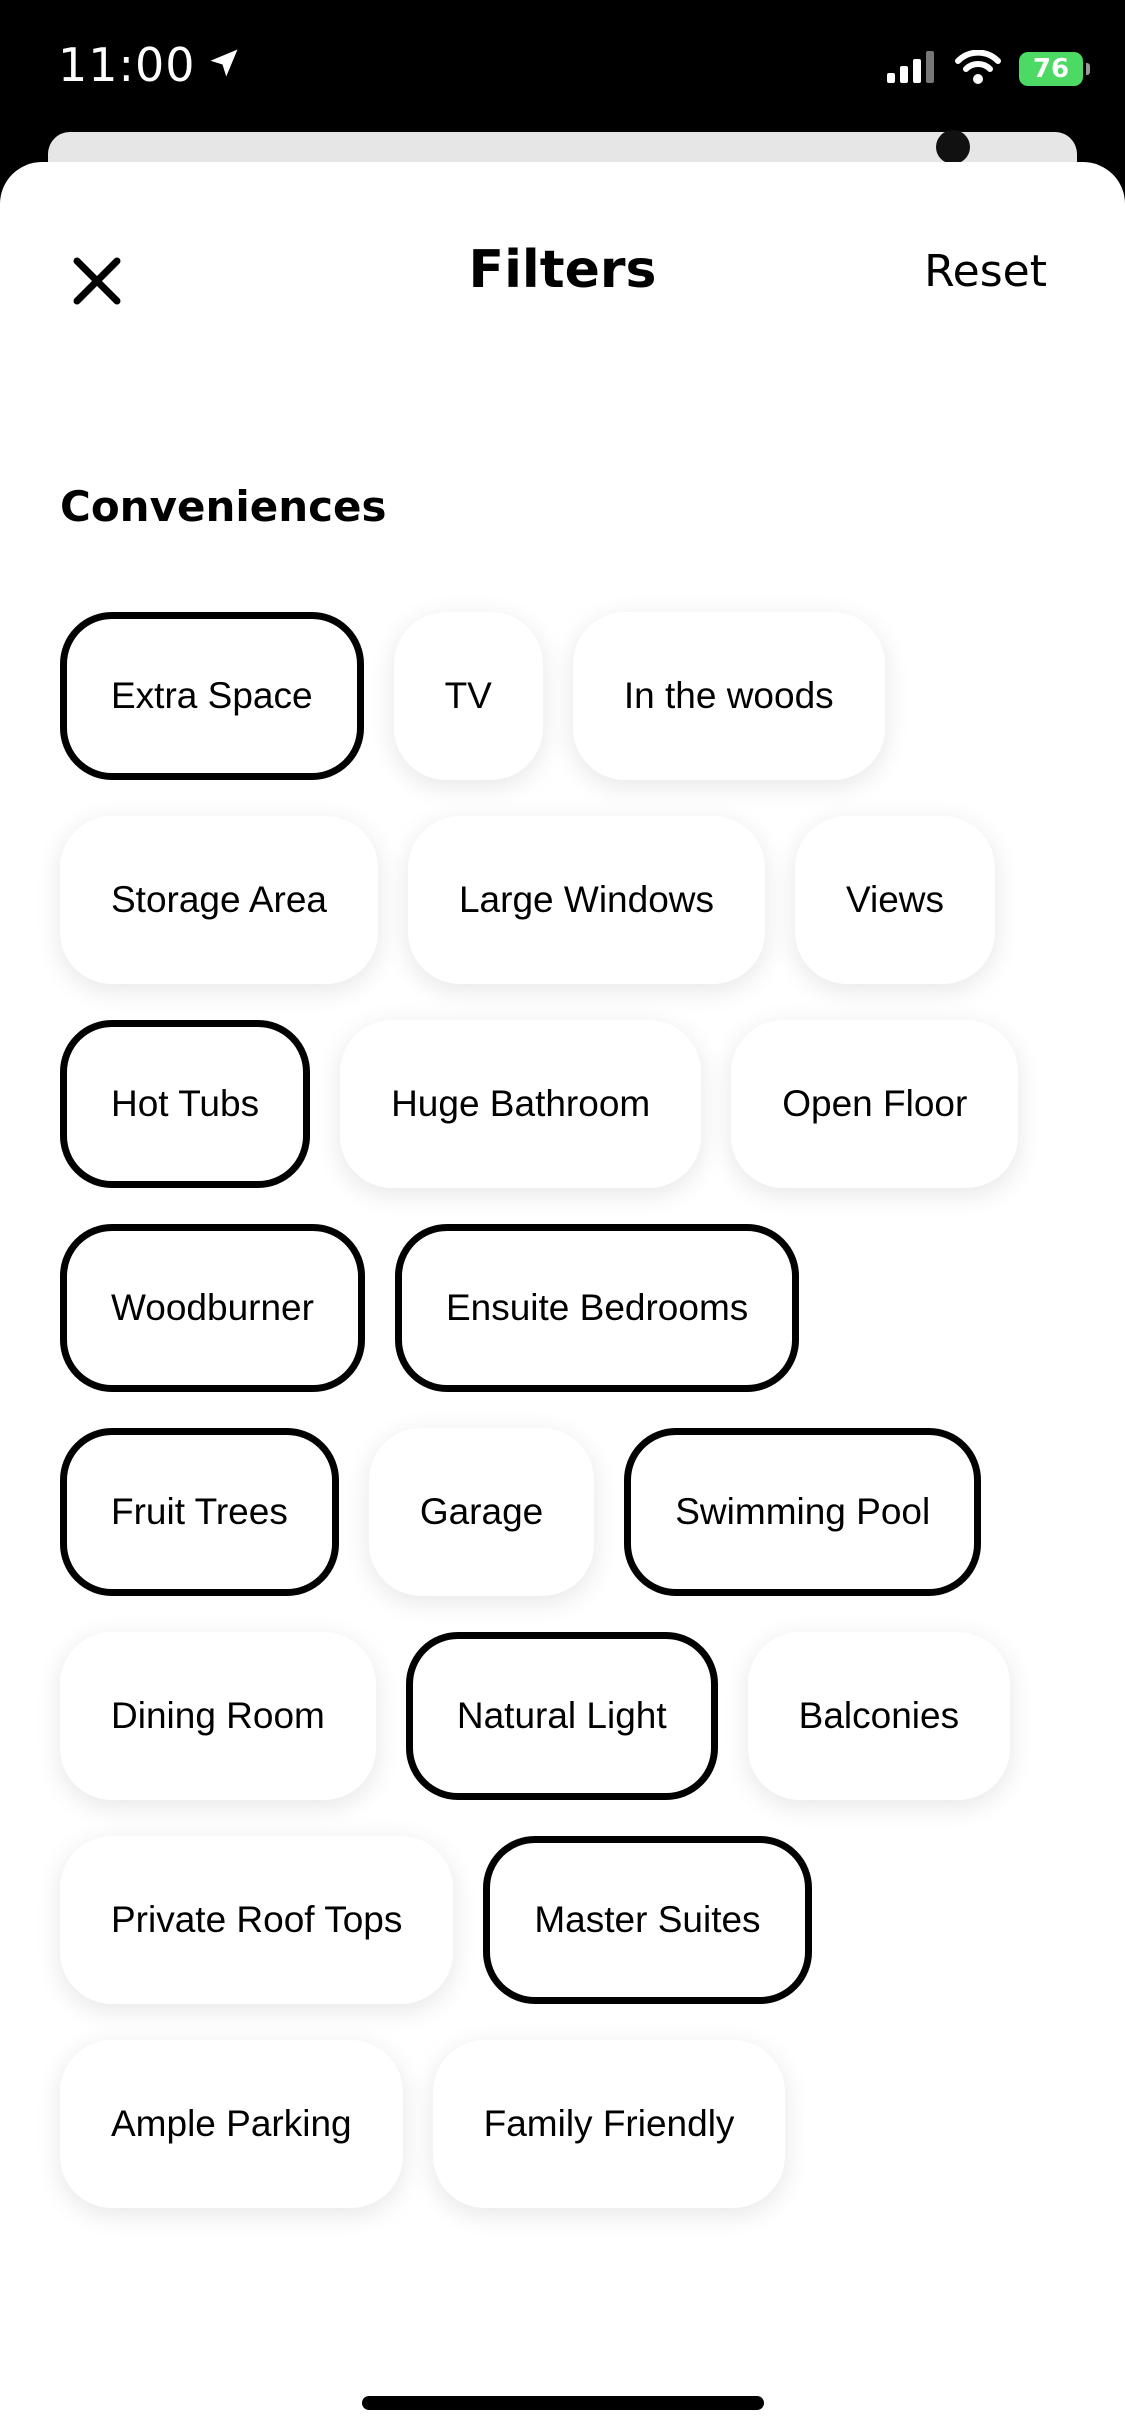  What do you see at coordinates (1051, 69) in the screenshot?
I see `battery-level: 76` at bounding box center [1051, 69].